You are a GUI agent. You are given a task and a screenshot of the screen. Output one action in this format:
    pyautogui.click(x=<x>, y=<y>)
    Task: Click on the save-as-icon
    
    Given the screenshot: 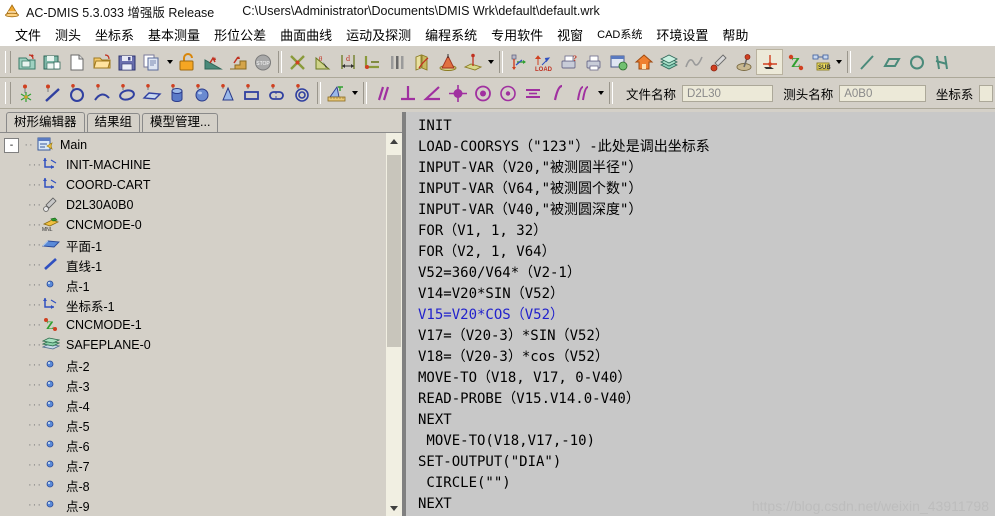 What is the action you would take?
    pyautogui.click(x=51, y=62)
    